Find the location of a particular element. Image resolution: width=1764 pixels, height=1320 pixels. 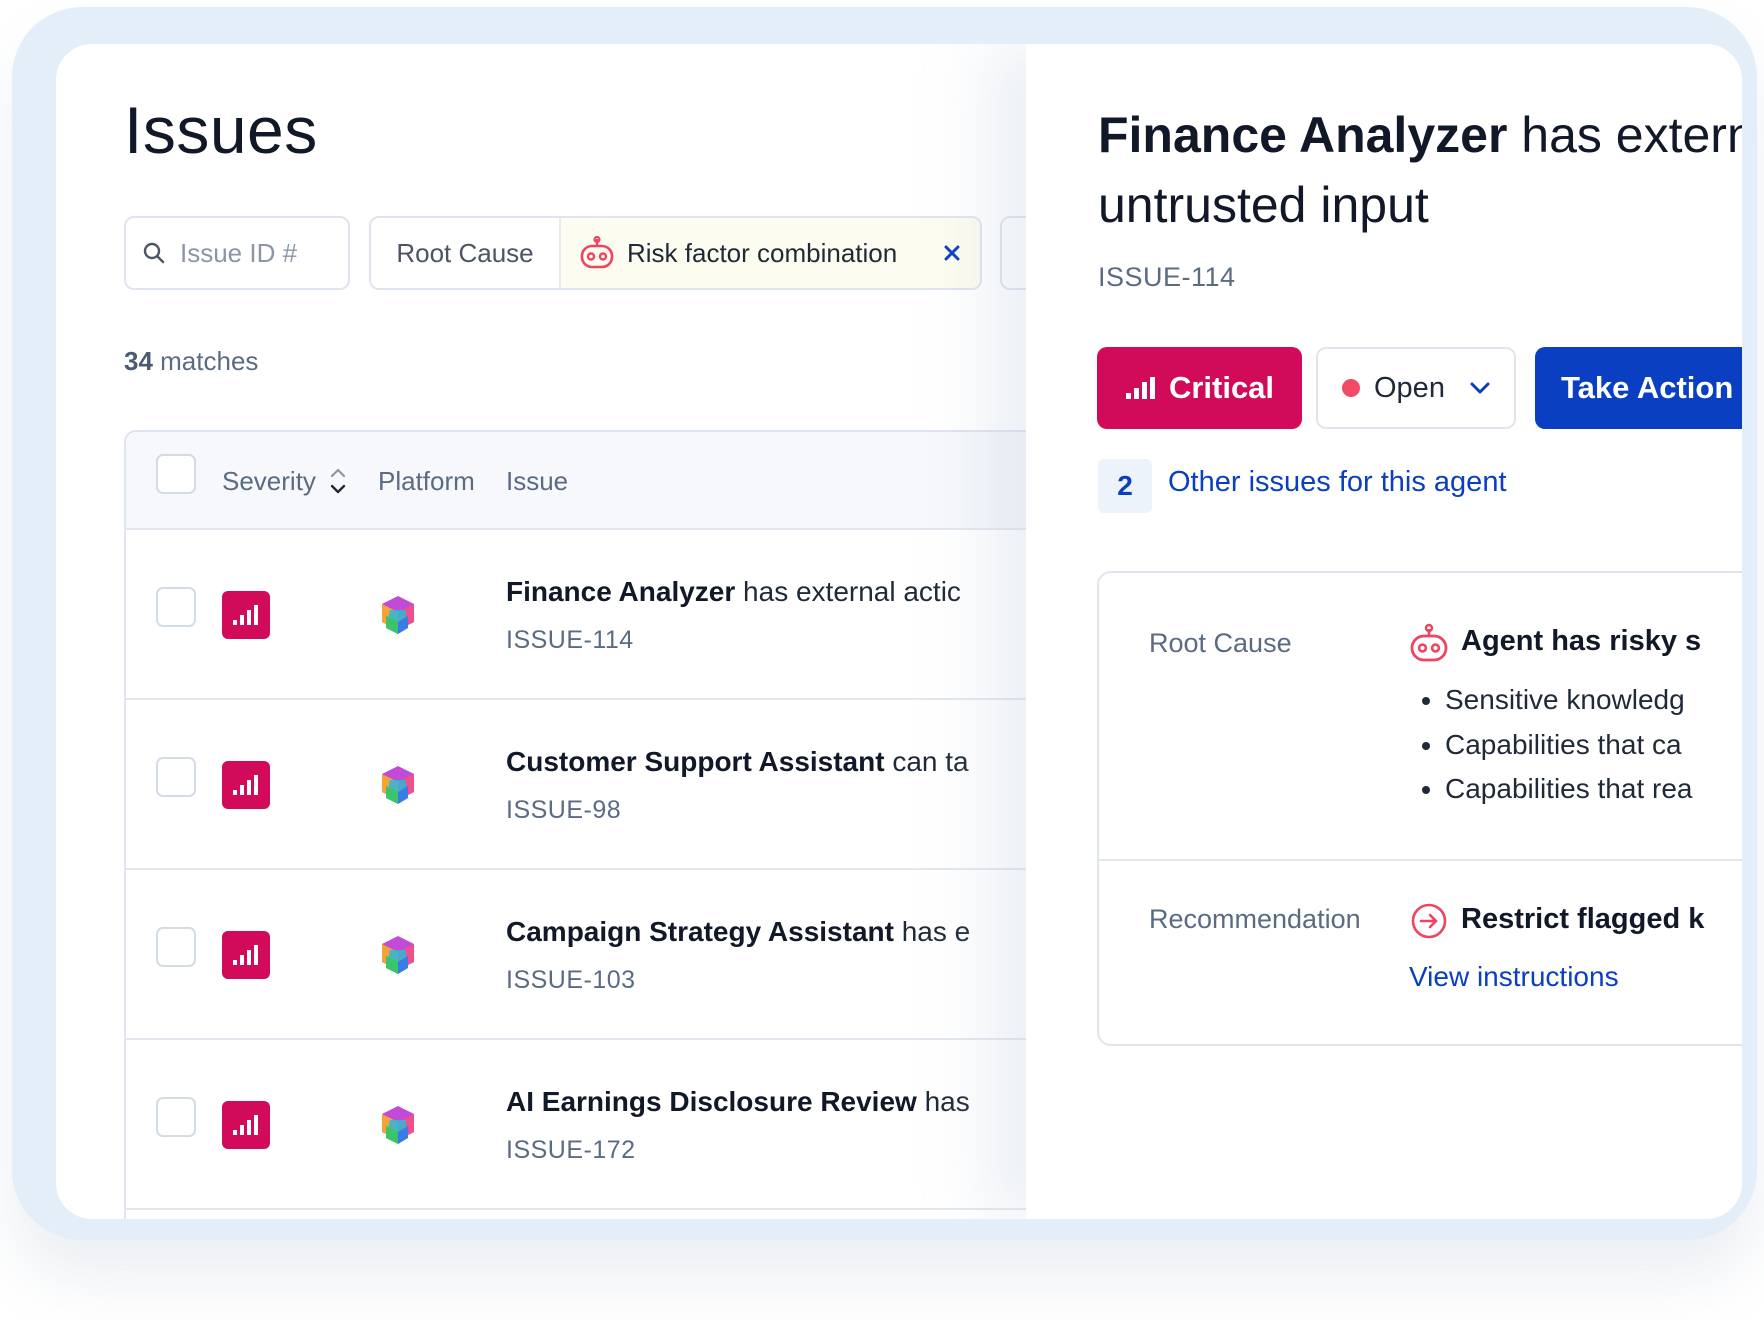

root-cause-filter: Root Cause Risk factor combination is located at coordinates (675, 253).